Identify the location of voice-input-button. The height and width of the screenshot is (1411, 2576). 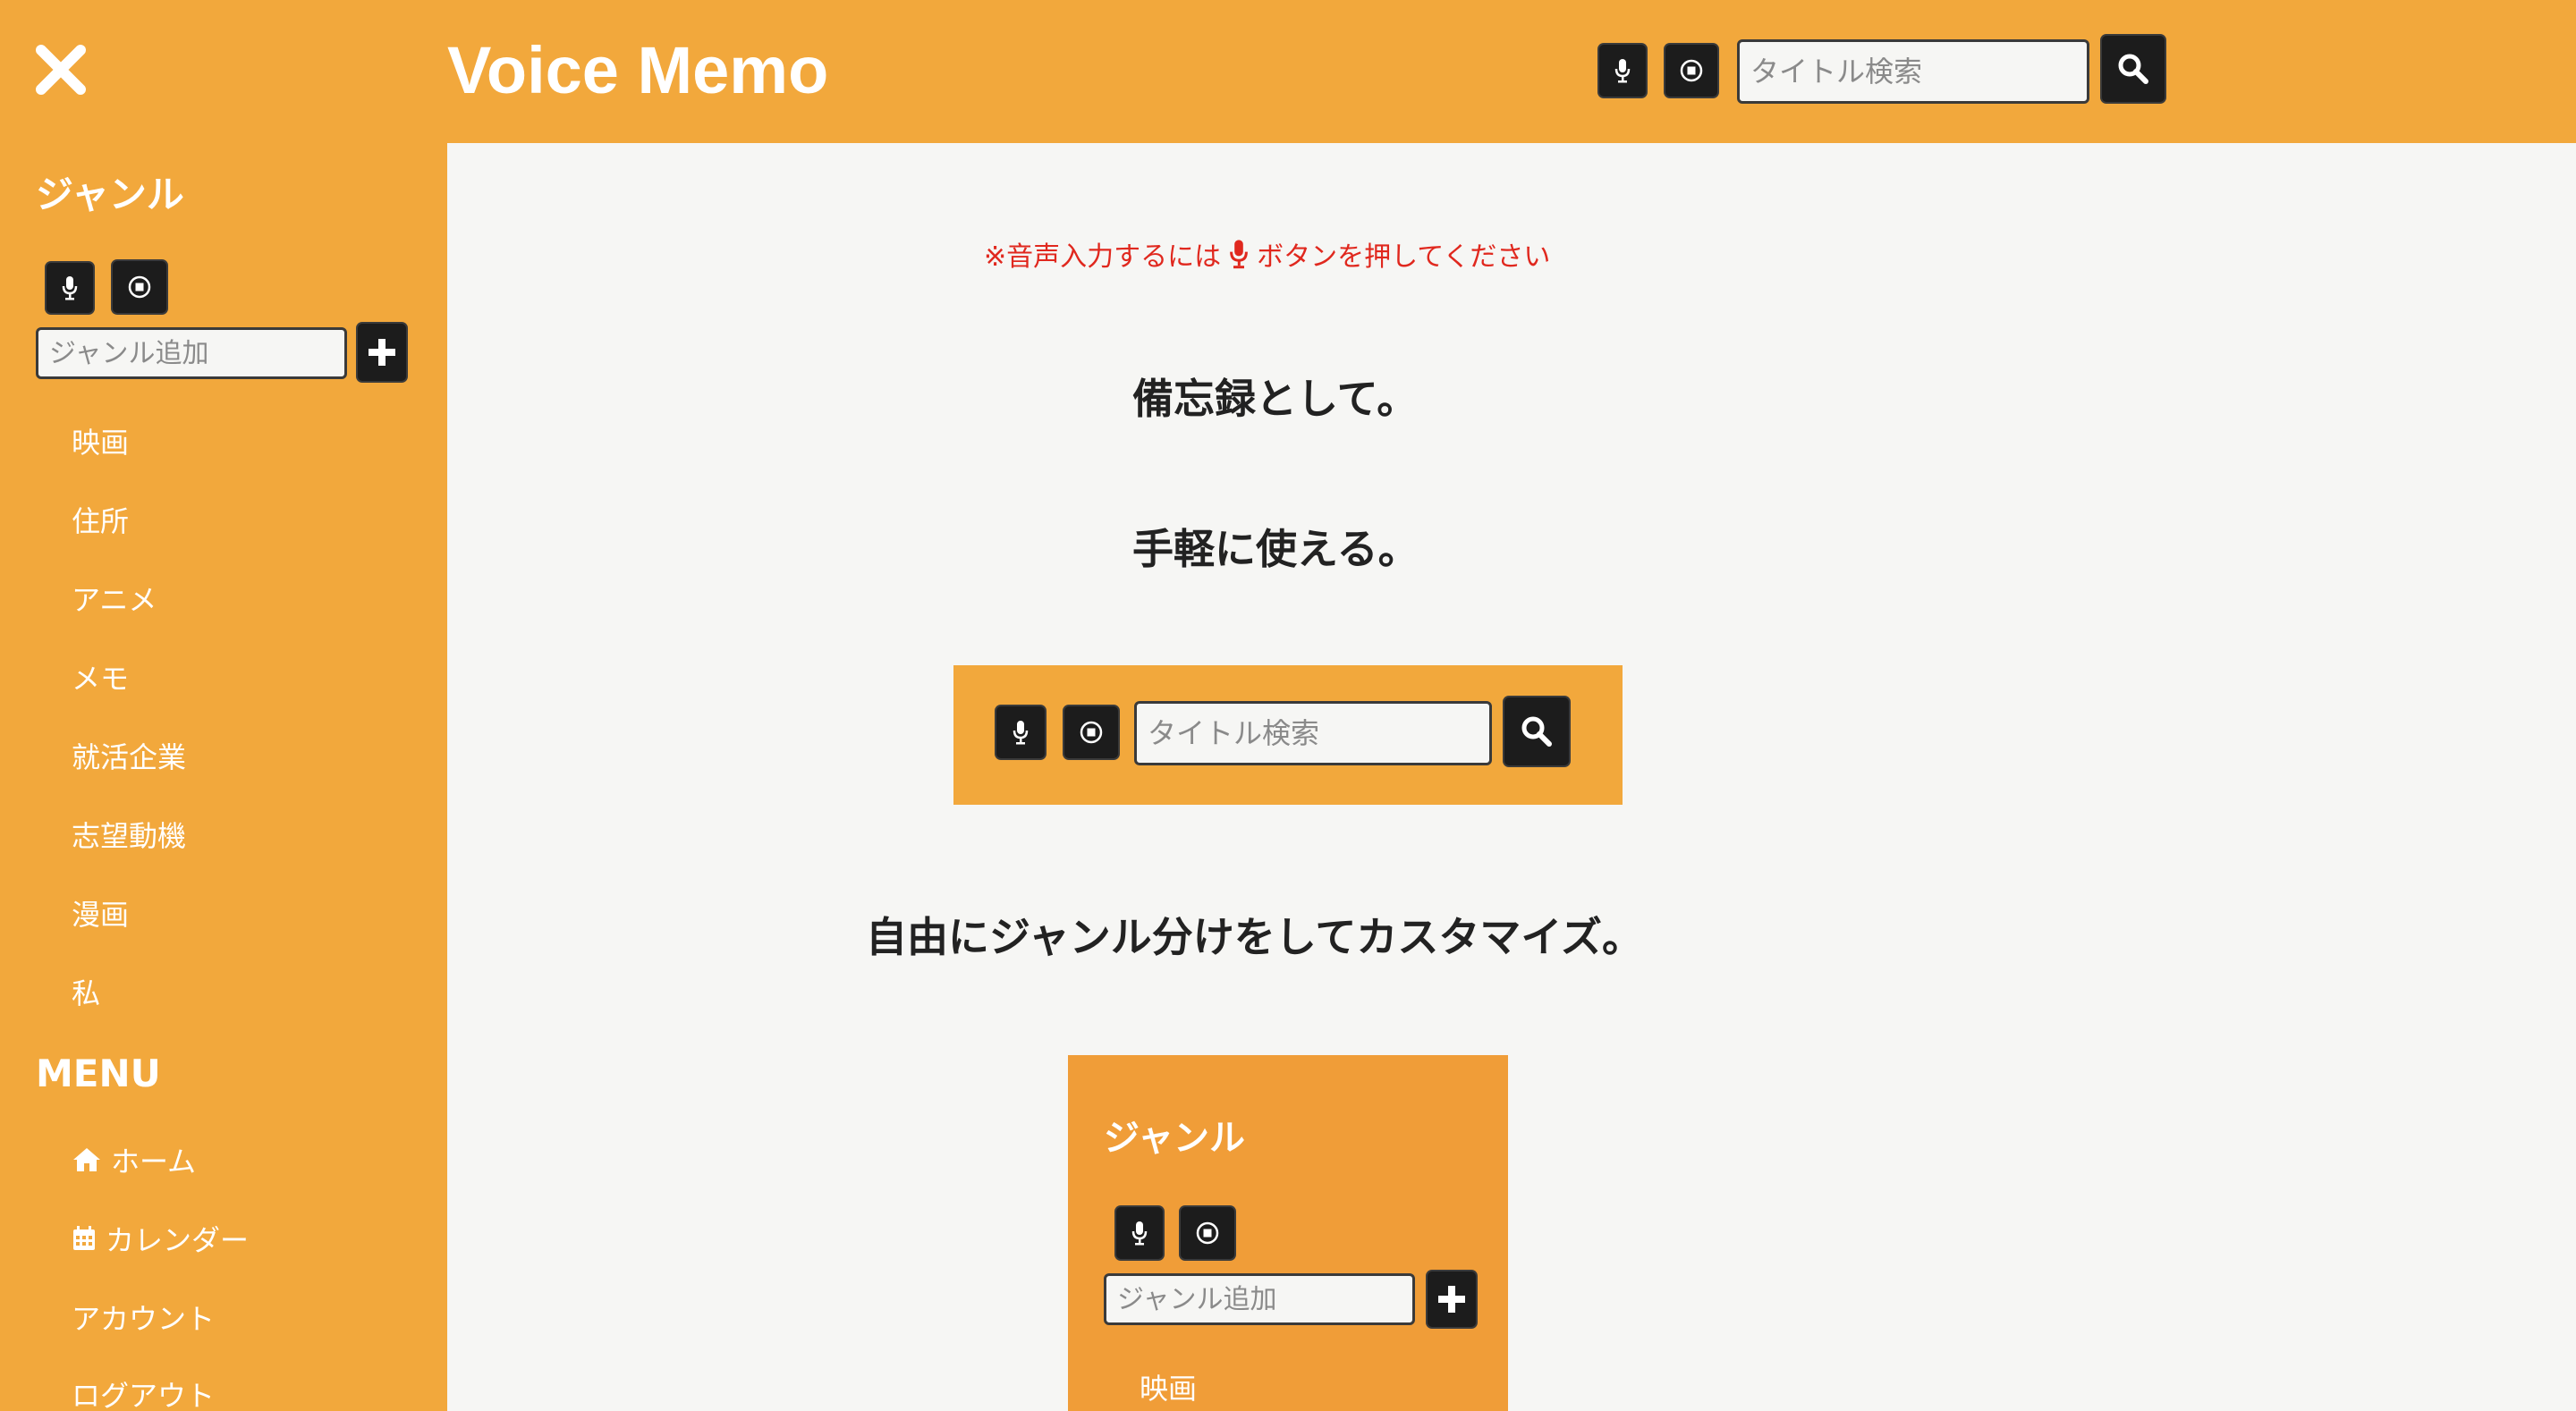
(1622, 71).